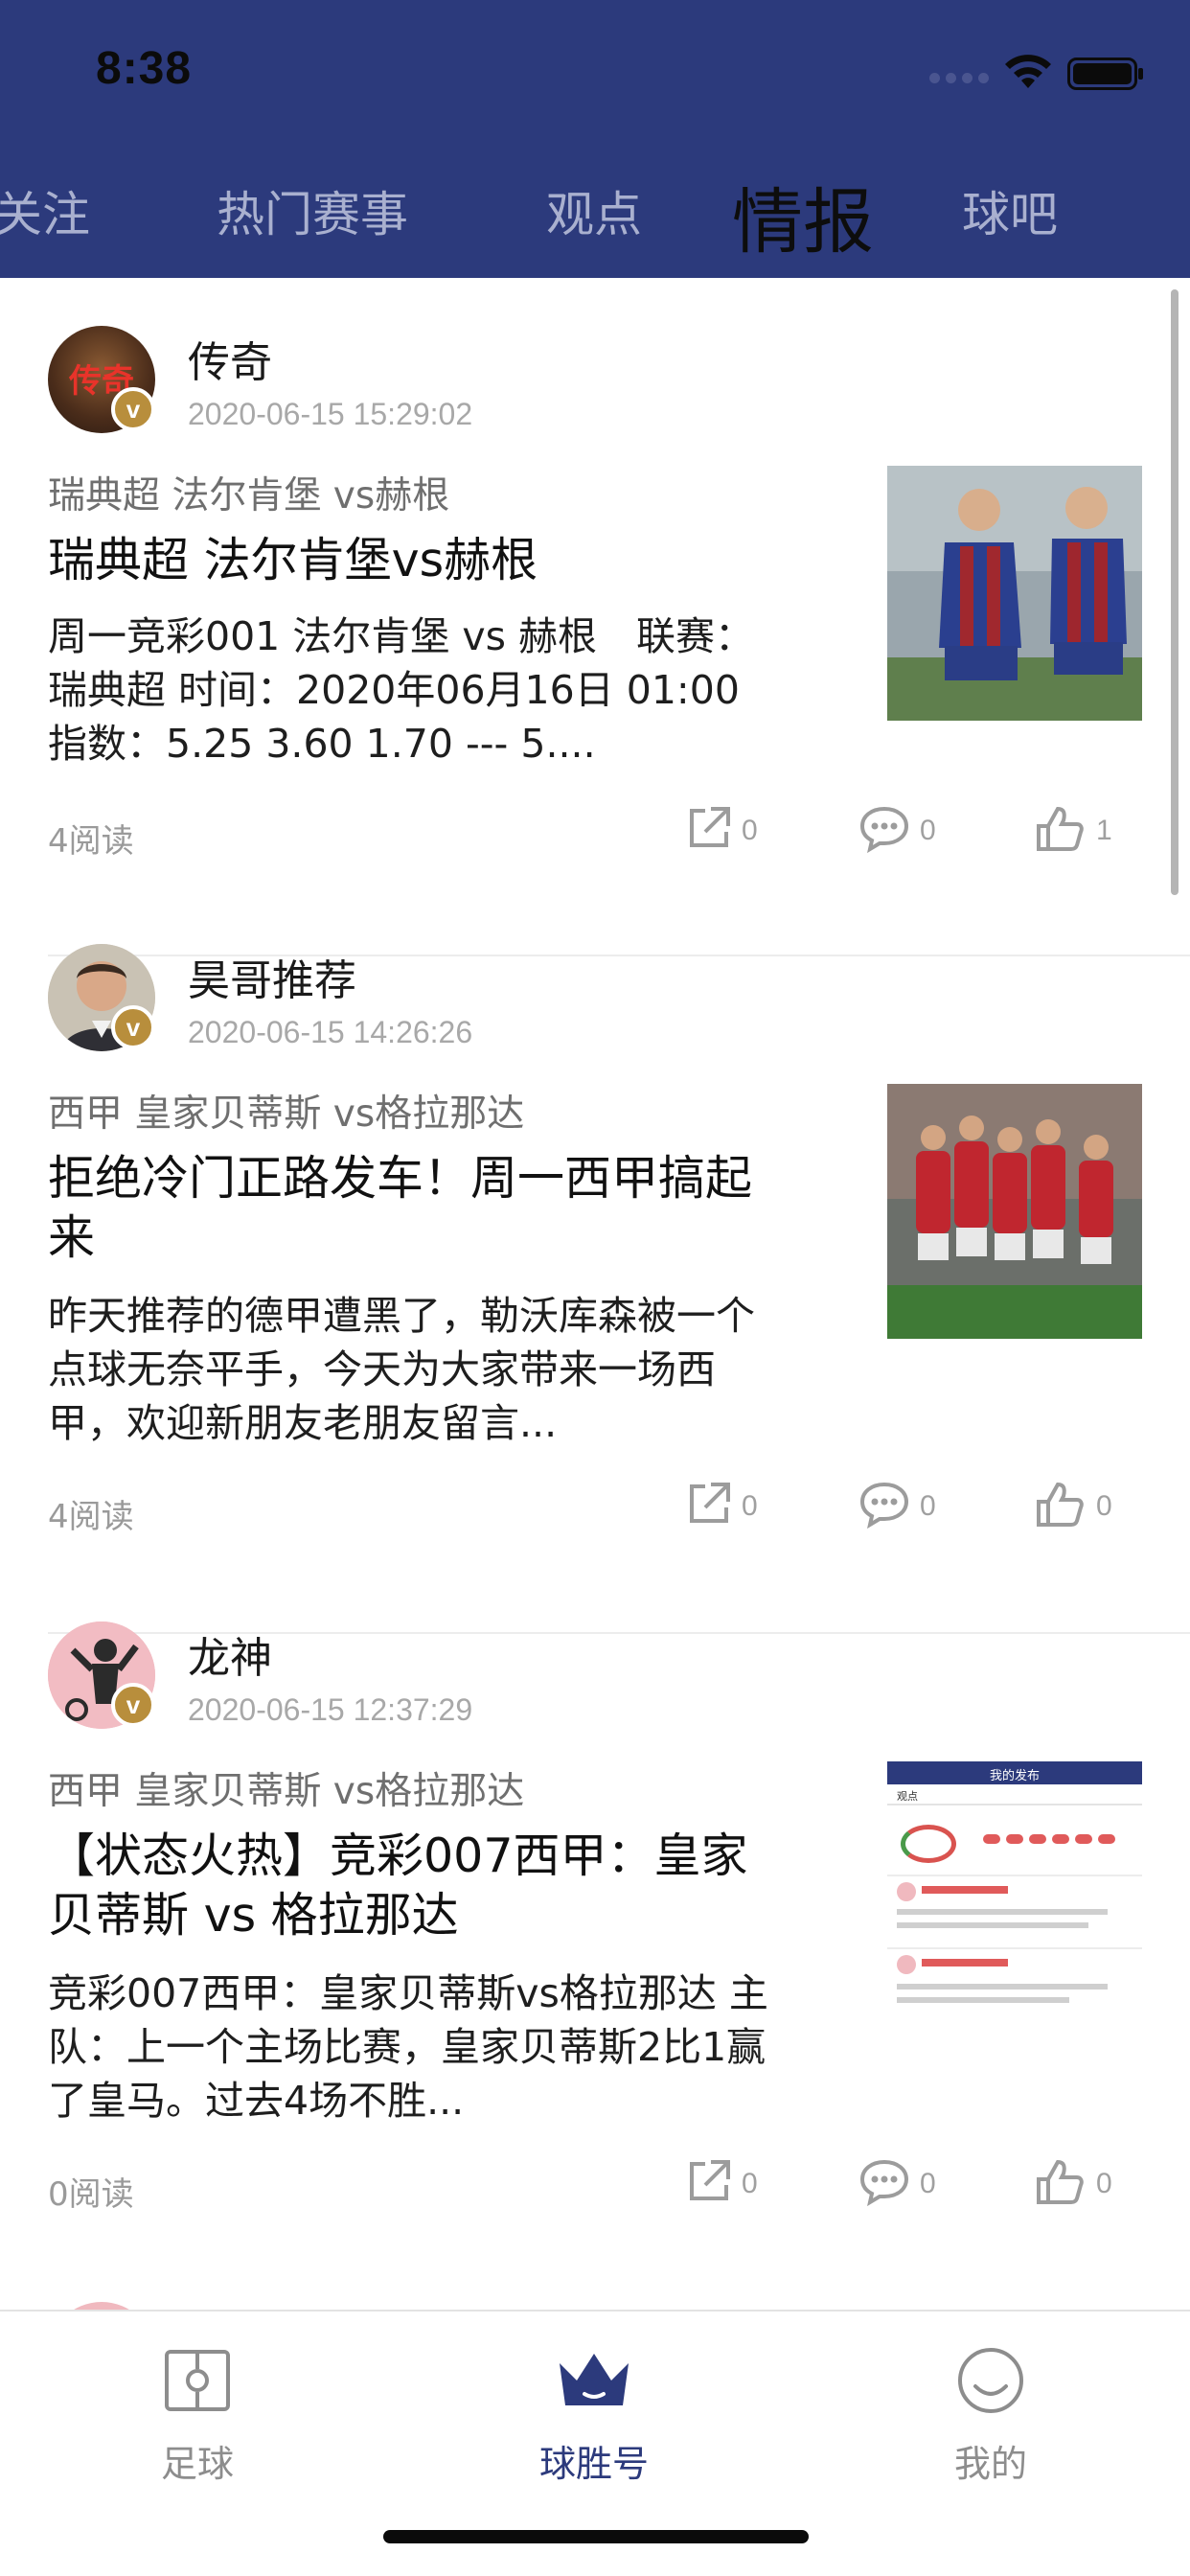 The width and height of the screenshot is (1190, 2576). I want to click on author-name: 昊哥推荐, so click(272, 976).